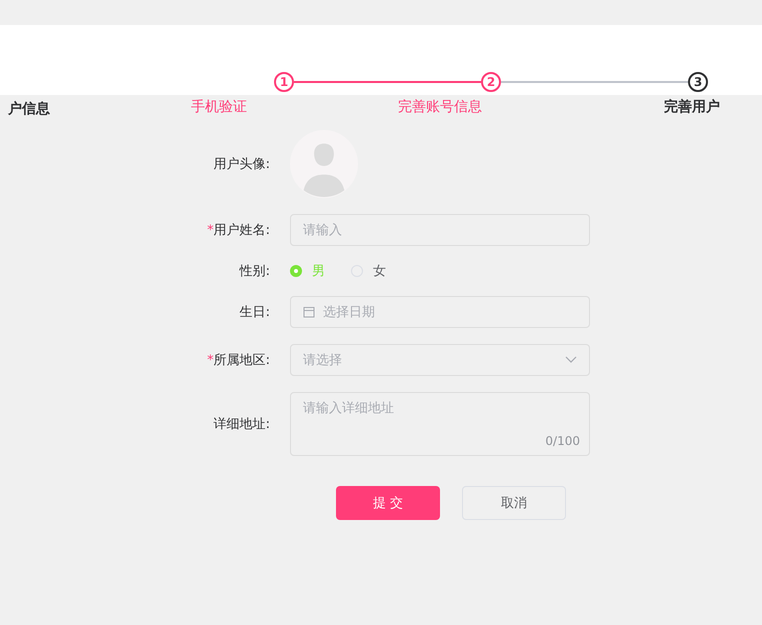  I want to click on cancel-button: 取消, so click(514, 503).